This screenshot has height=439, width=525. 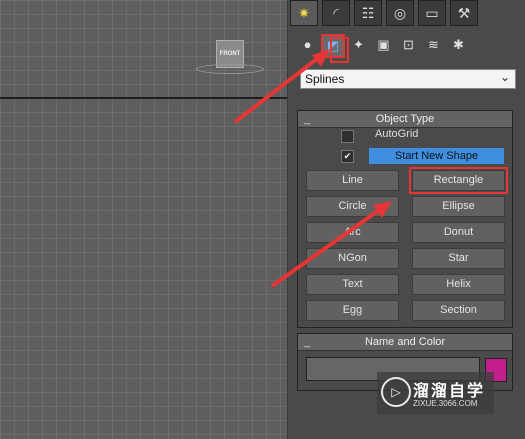 What do you see at coordinates (408, 79) in the screenshot?
I see `shape-category-dropdown: Splines ⌄` at bounding box center [408, 79].